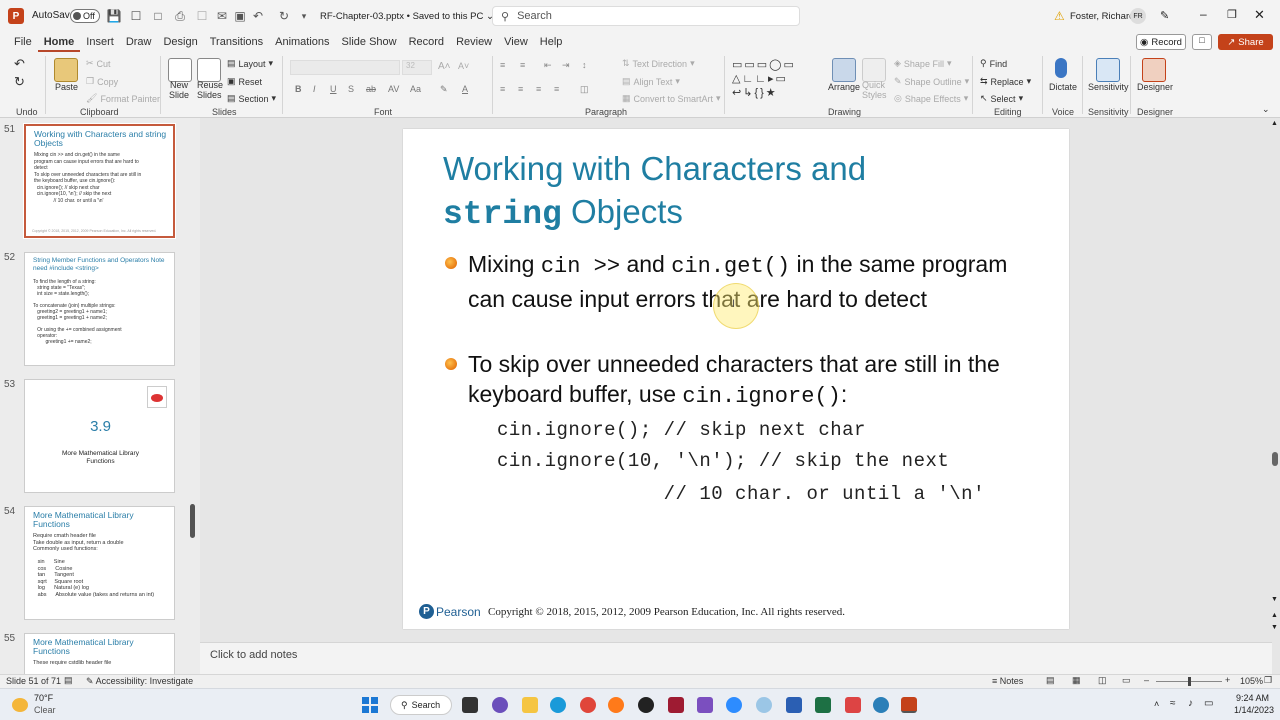 This screenshot has height=720, width=1280. Describe the element at coordinates (240, 16) in the screenshot. I see `image-icon: ▣` at that location.